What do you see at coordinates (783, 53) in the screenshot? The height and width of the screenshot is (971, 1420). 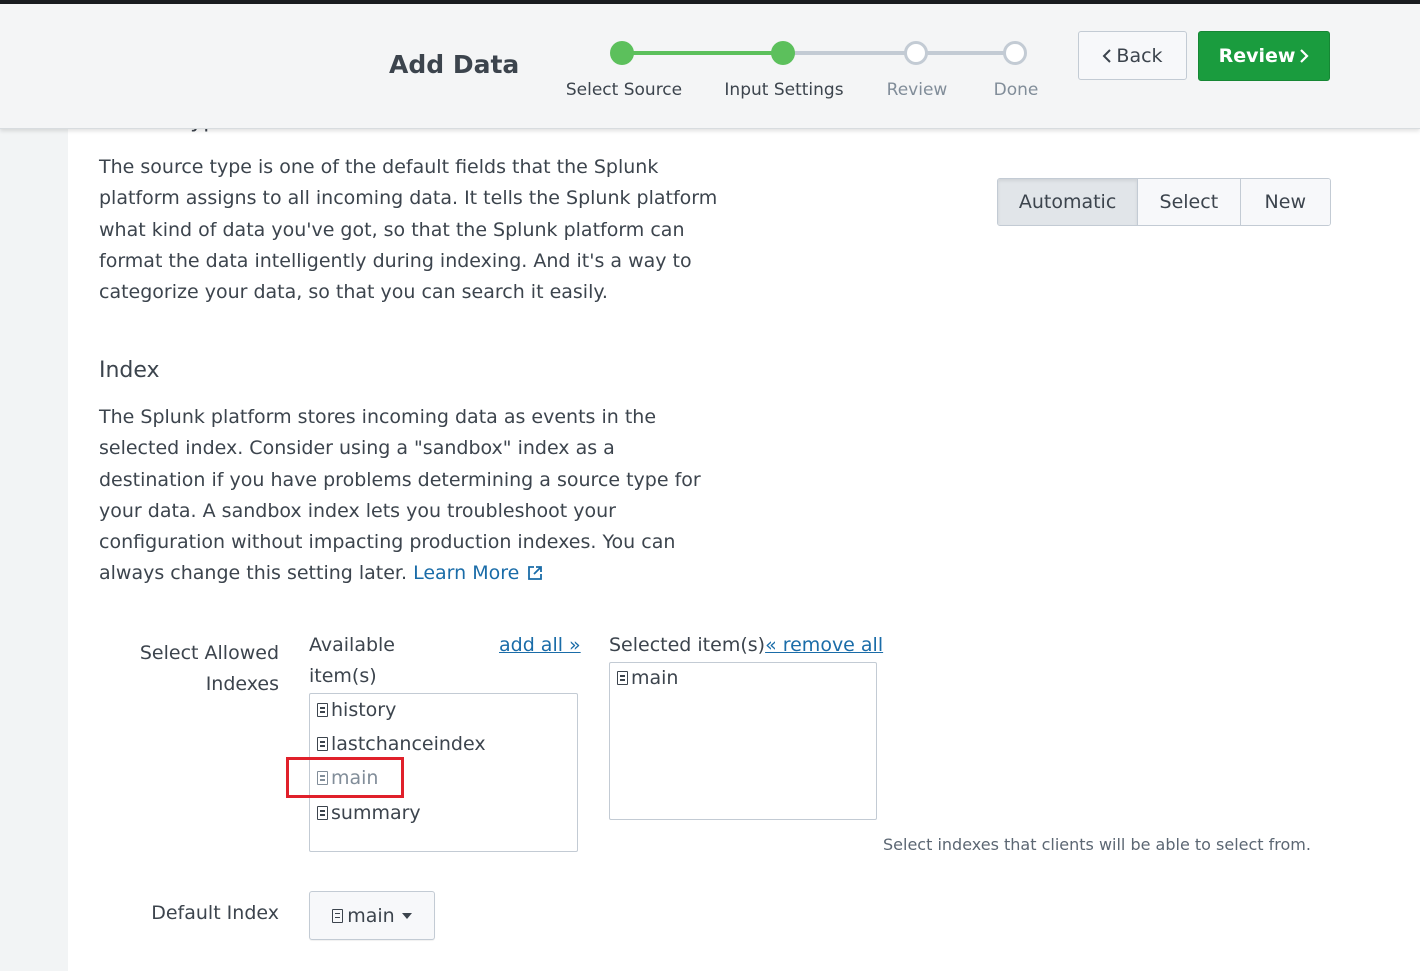 I see `step-dot-input-settings` at bounding box center [783, 53].